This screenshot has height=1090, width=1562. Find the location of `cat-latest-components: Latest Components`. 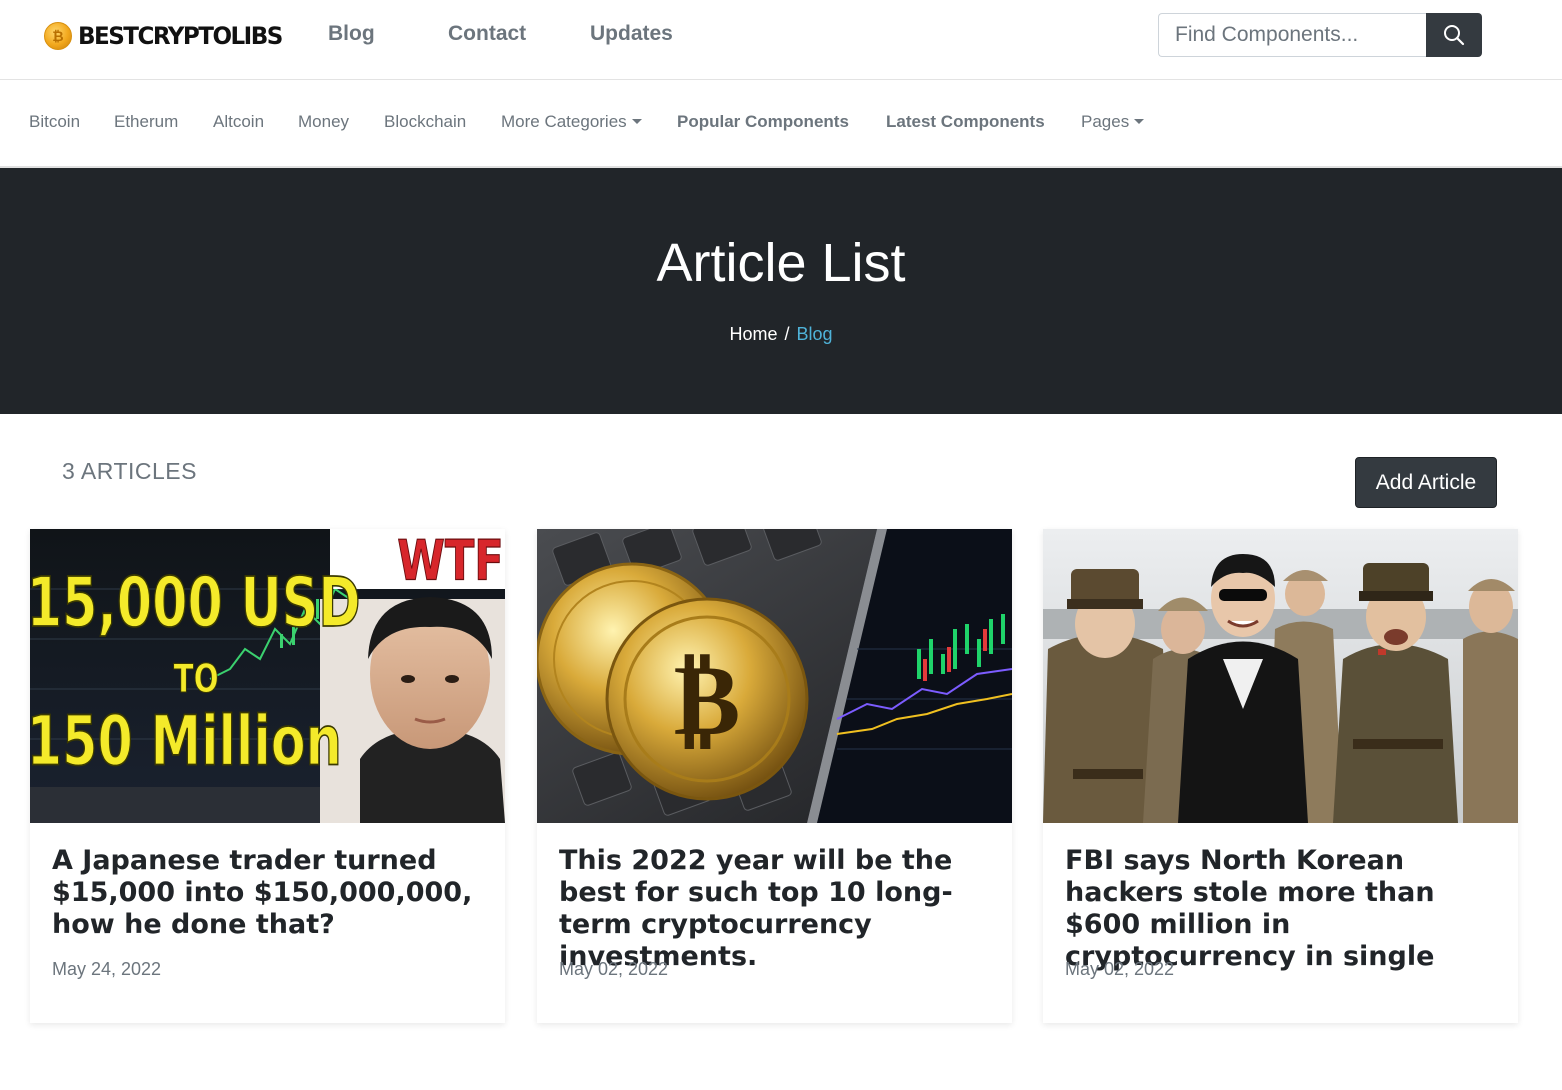

cat-latest-components: Latest Components is located at coordinates (965, 122).